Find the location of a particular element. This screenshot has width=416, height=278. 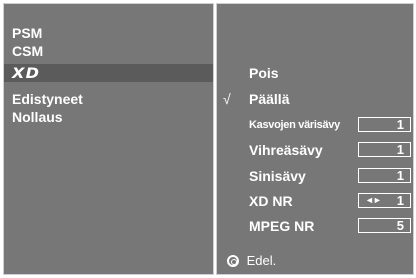

menu-item-nollaus: Nollaus is located at coordinates (112, 117).